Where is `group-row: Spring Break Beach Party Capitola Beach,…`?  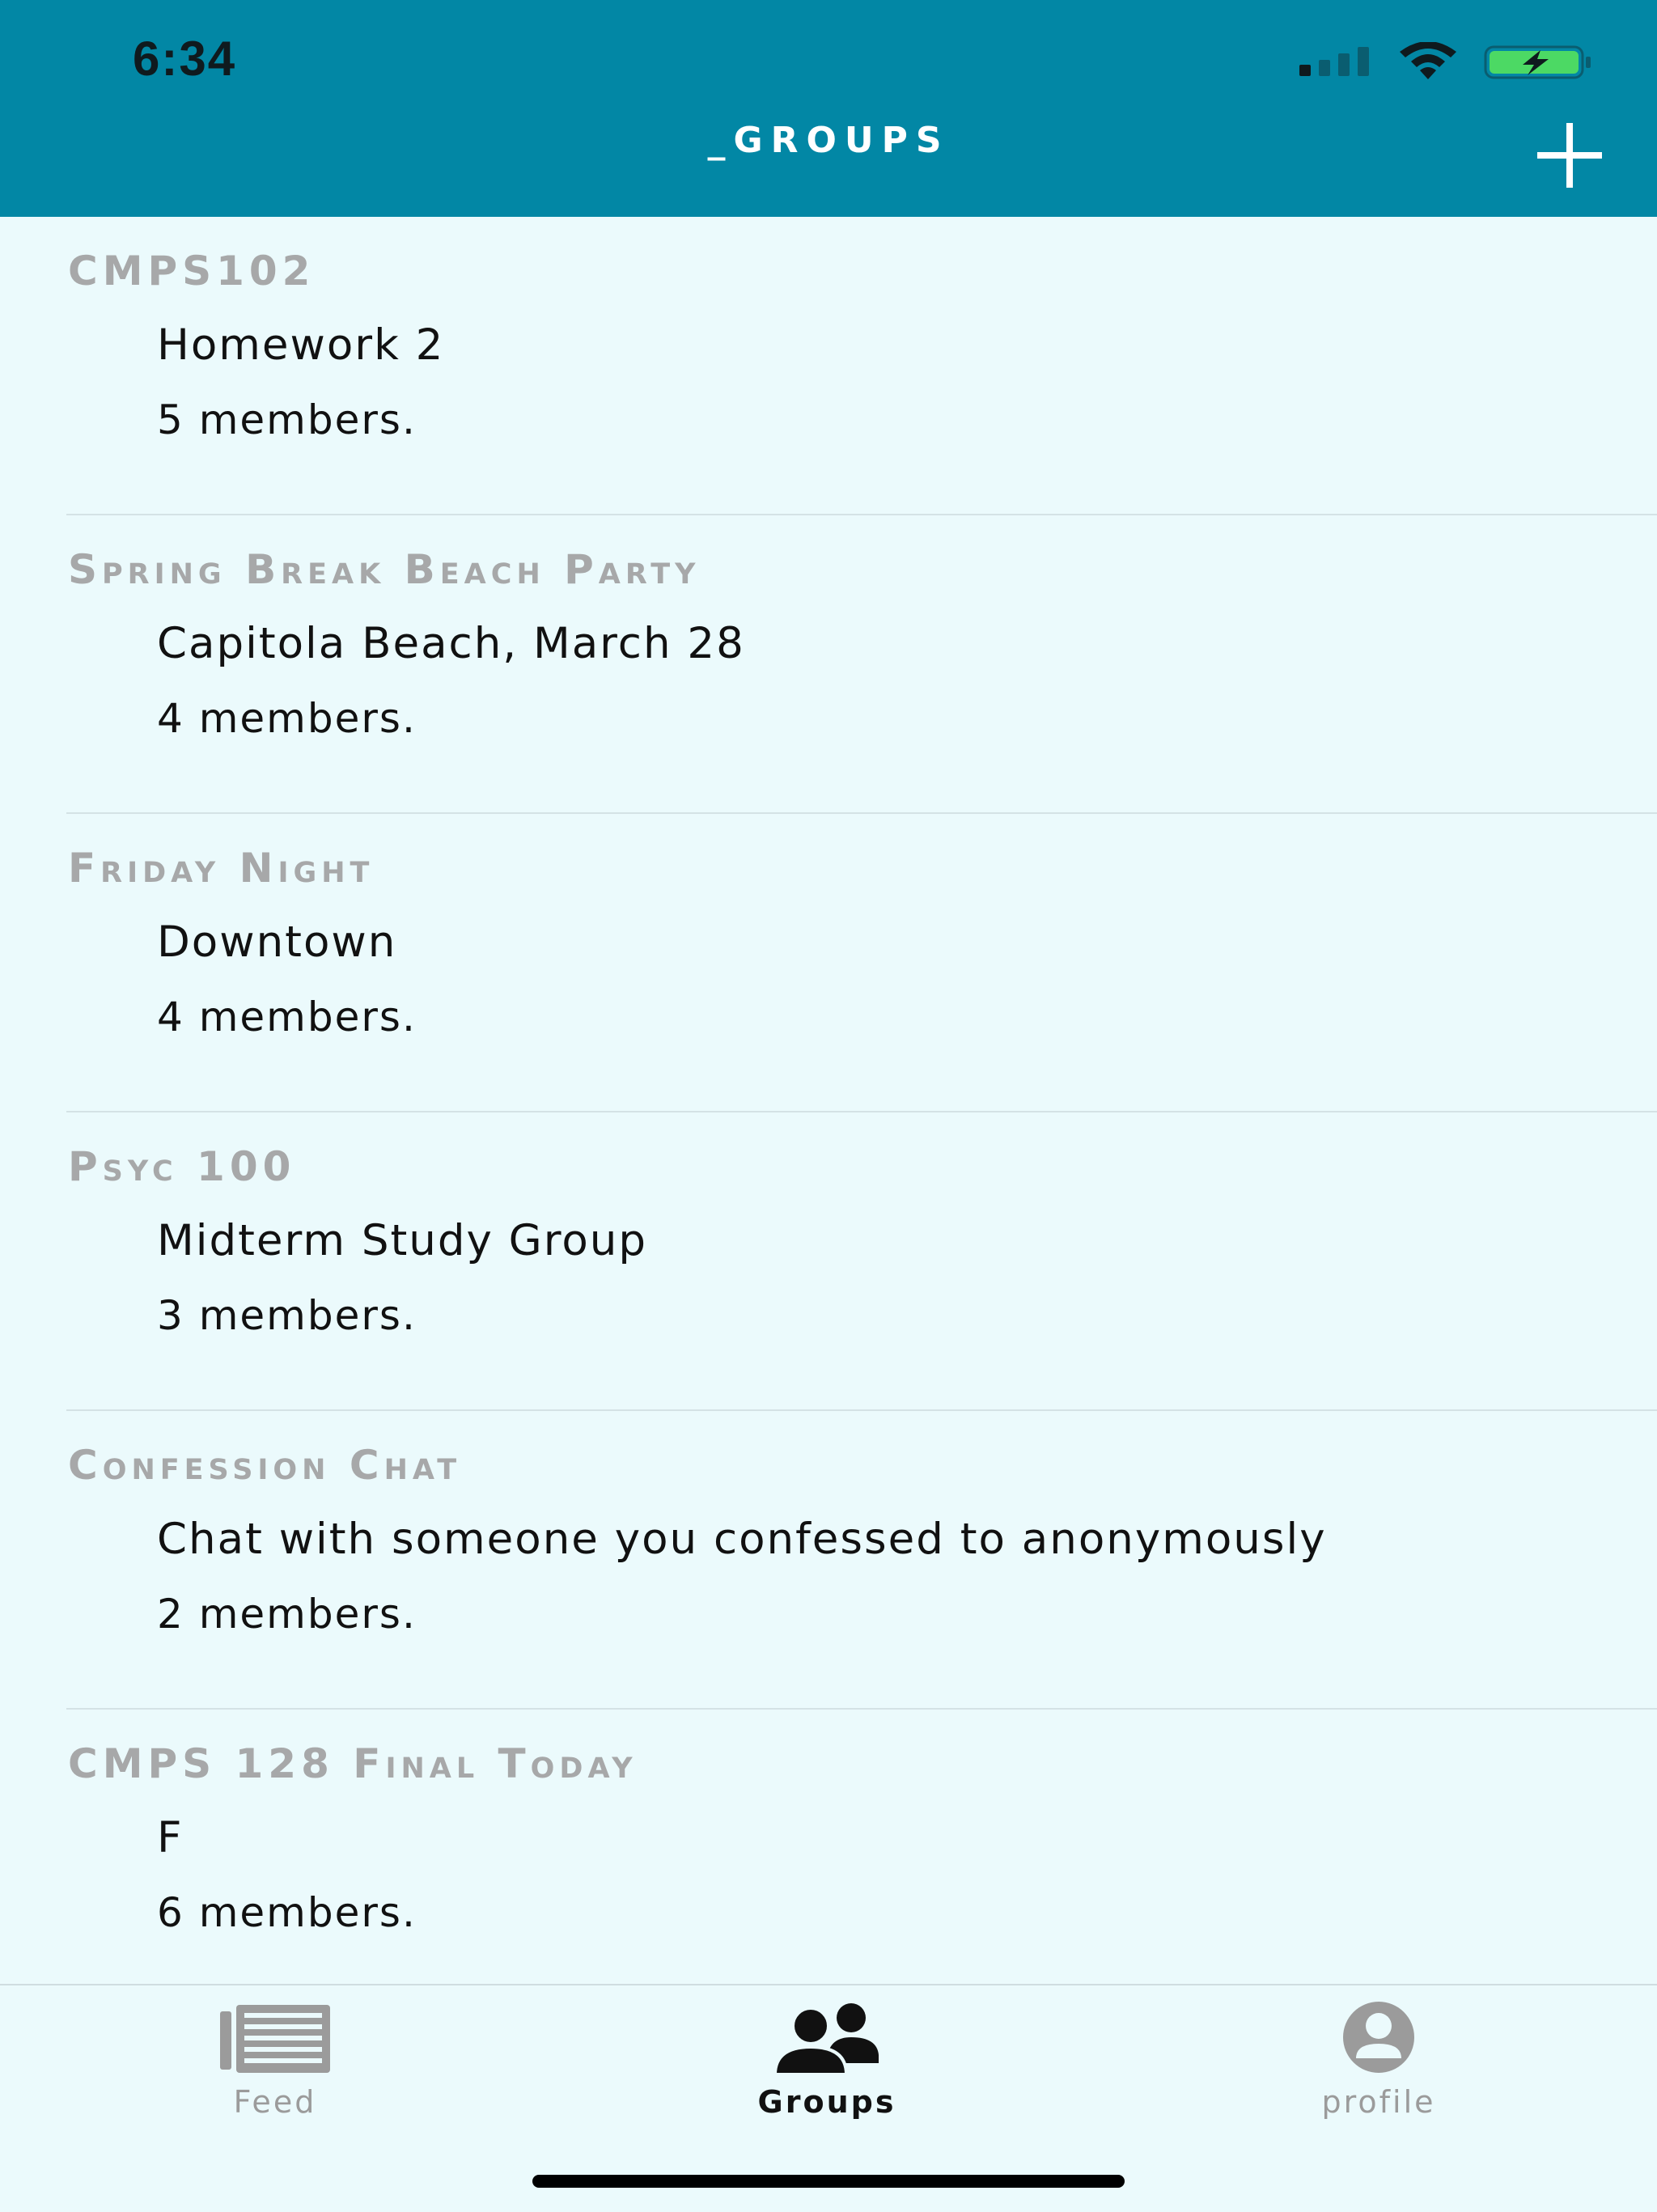 group-row: Spring Break Beach Party Capitola Beach,… is located at coordinates (828, 664).